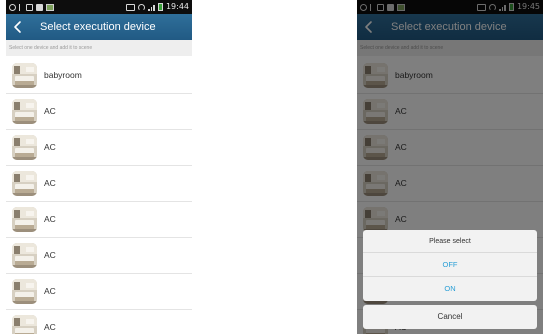  I want to click on battery-icon, so click(160, 7).